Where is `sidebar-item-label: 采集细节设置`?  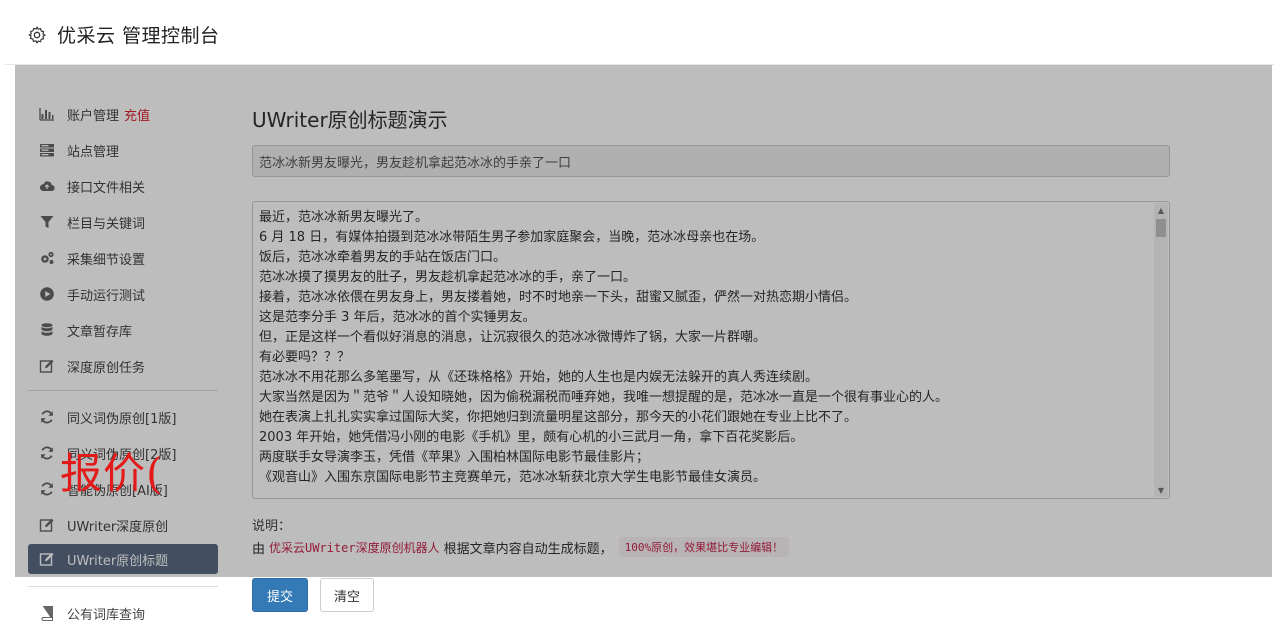
sidebar-item-label: 采集细节设置 is located at coordinates (106, 260).